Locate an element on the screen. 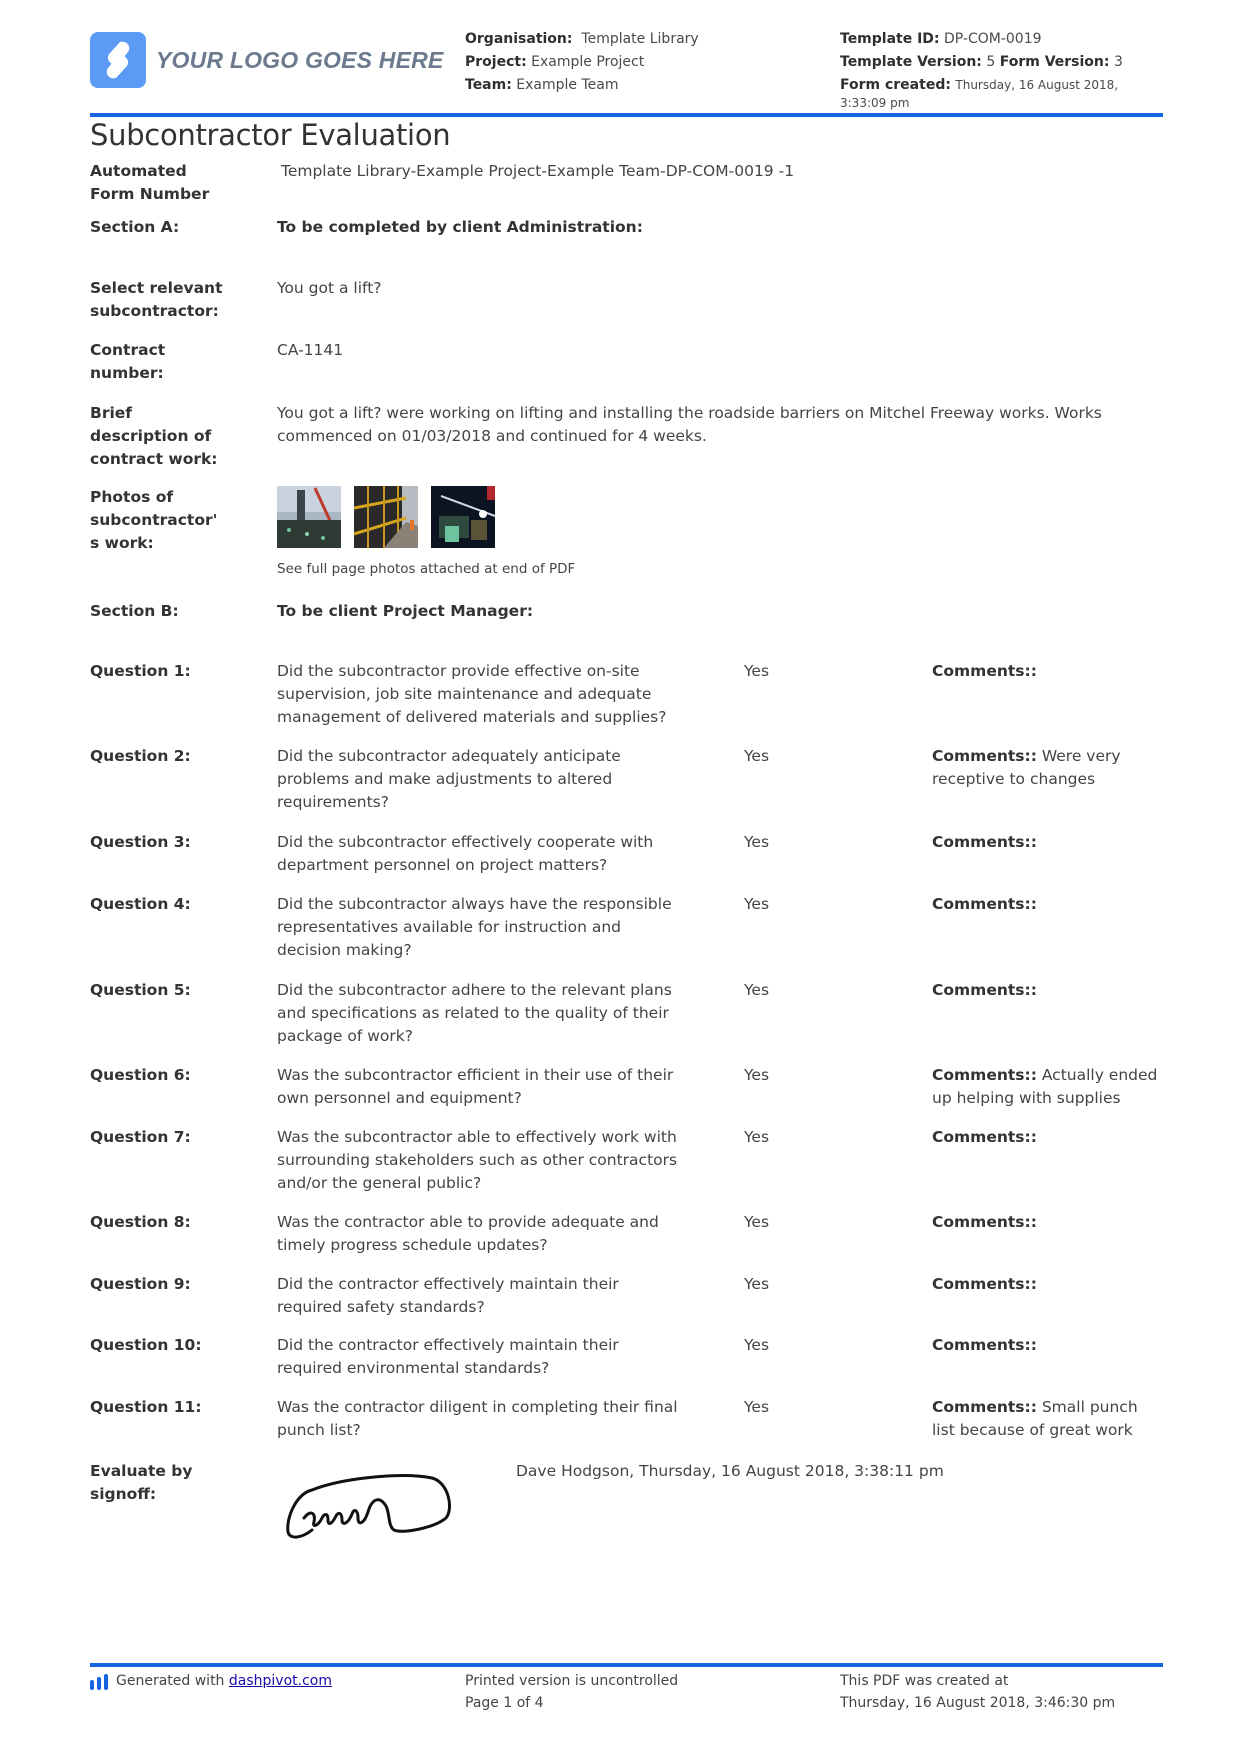 The width and height of the screenshot is (1240, 1754). question-label: Question 1: is located at coordinates (140, 671).